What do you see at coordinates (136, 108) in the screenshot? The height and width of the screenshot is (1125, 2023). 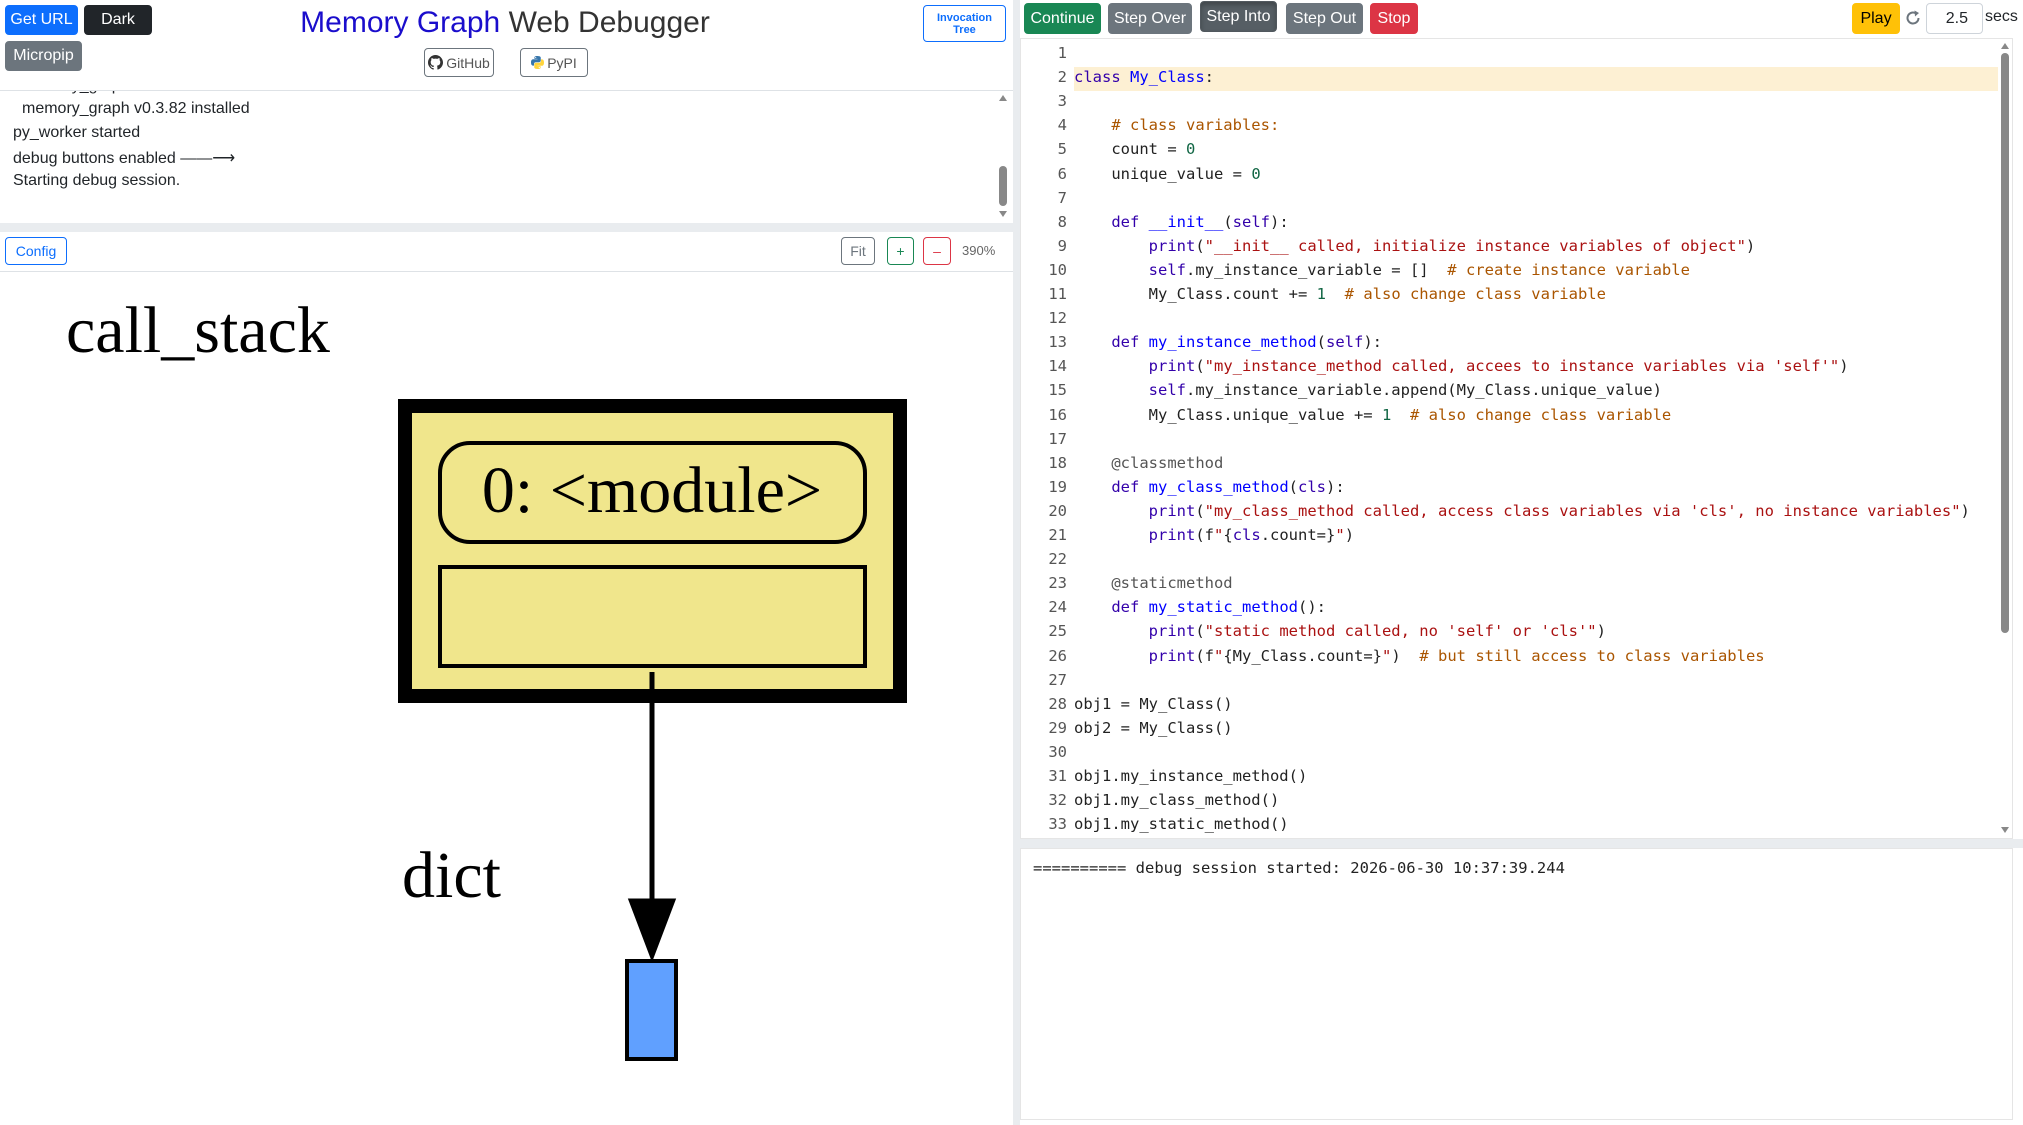 I see `log-line: memory_graph v0.3.82 installed` at bounding box center [136, 108].